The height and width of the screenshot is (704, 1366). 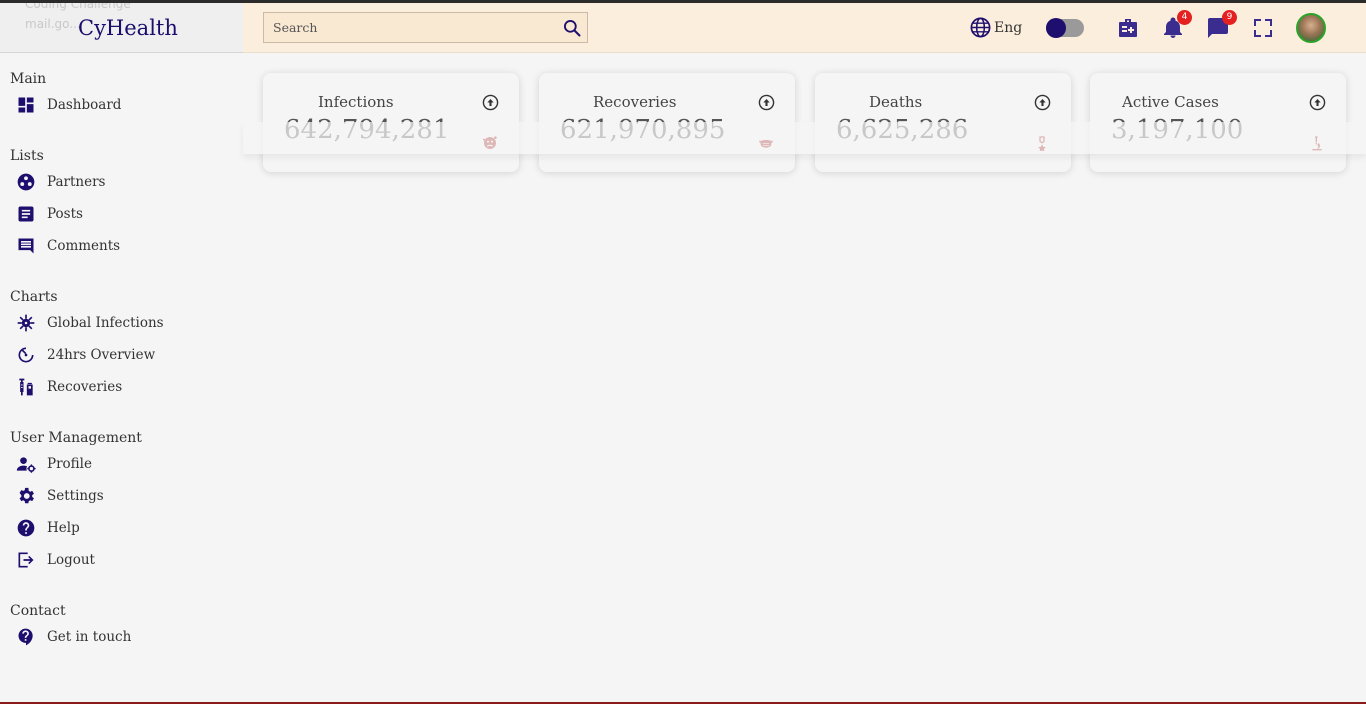 What do you see at coordinates (902, 130) in the screenshot?
I see `card-value: 6,625,286` at bounding box center [902, 130].